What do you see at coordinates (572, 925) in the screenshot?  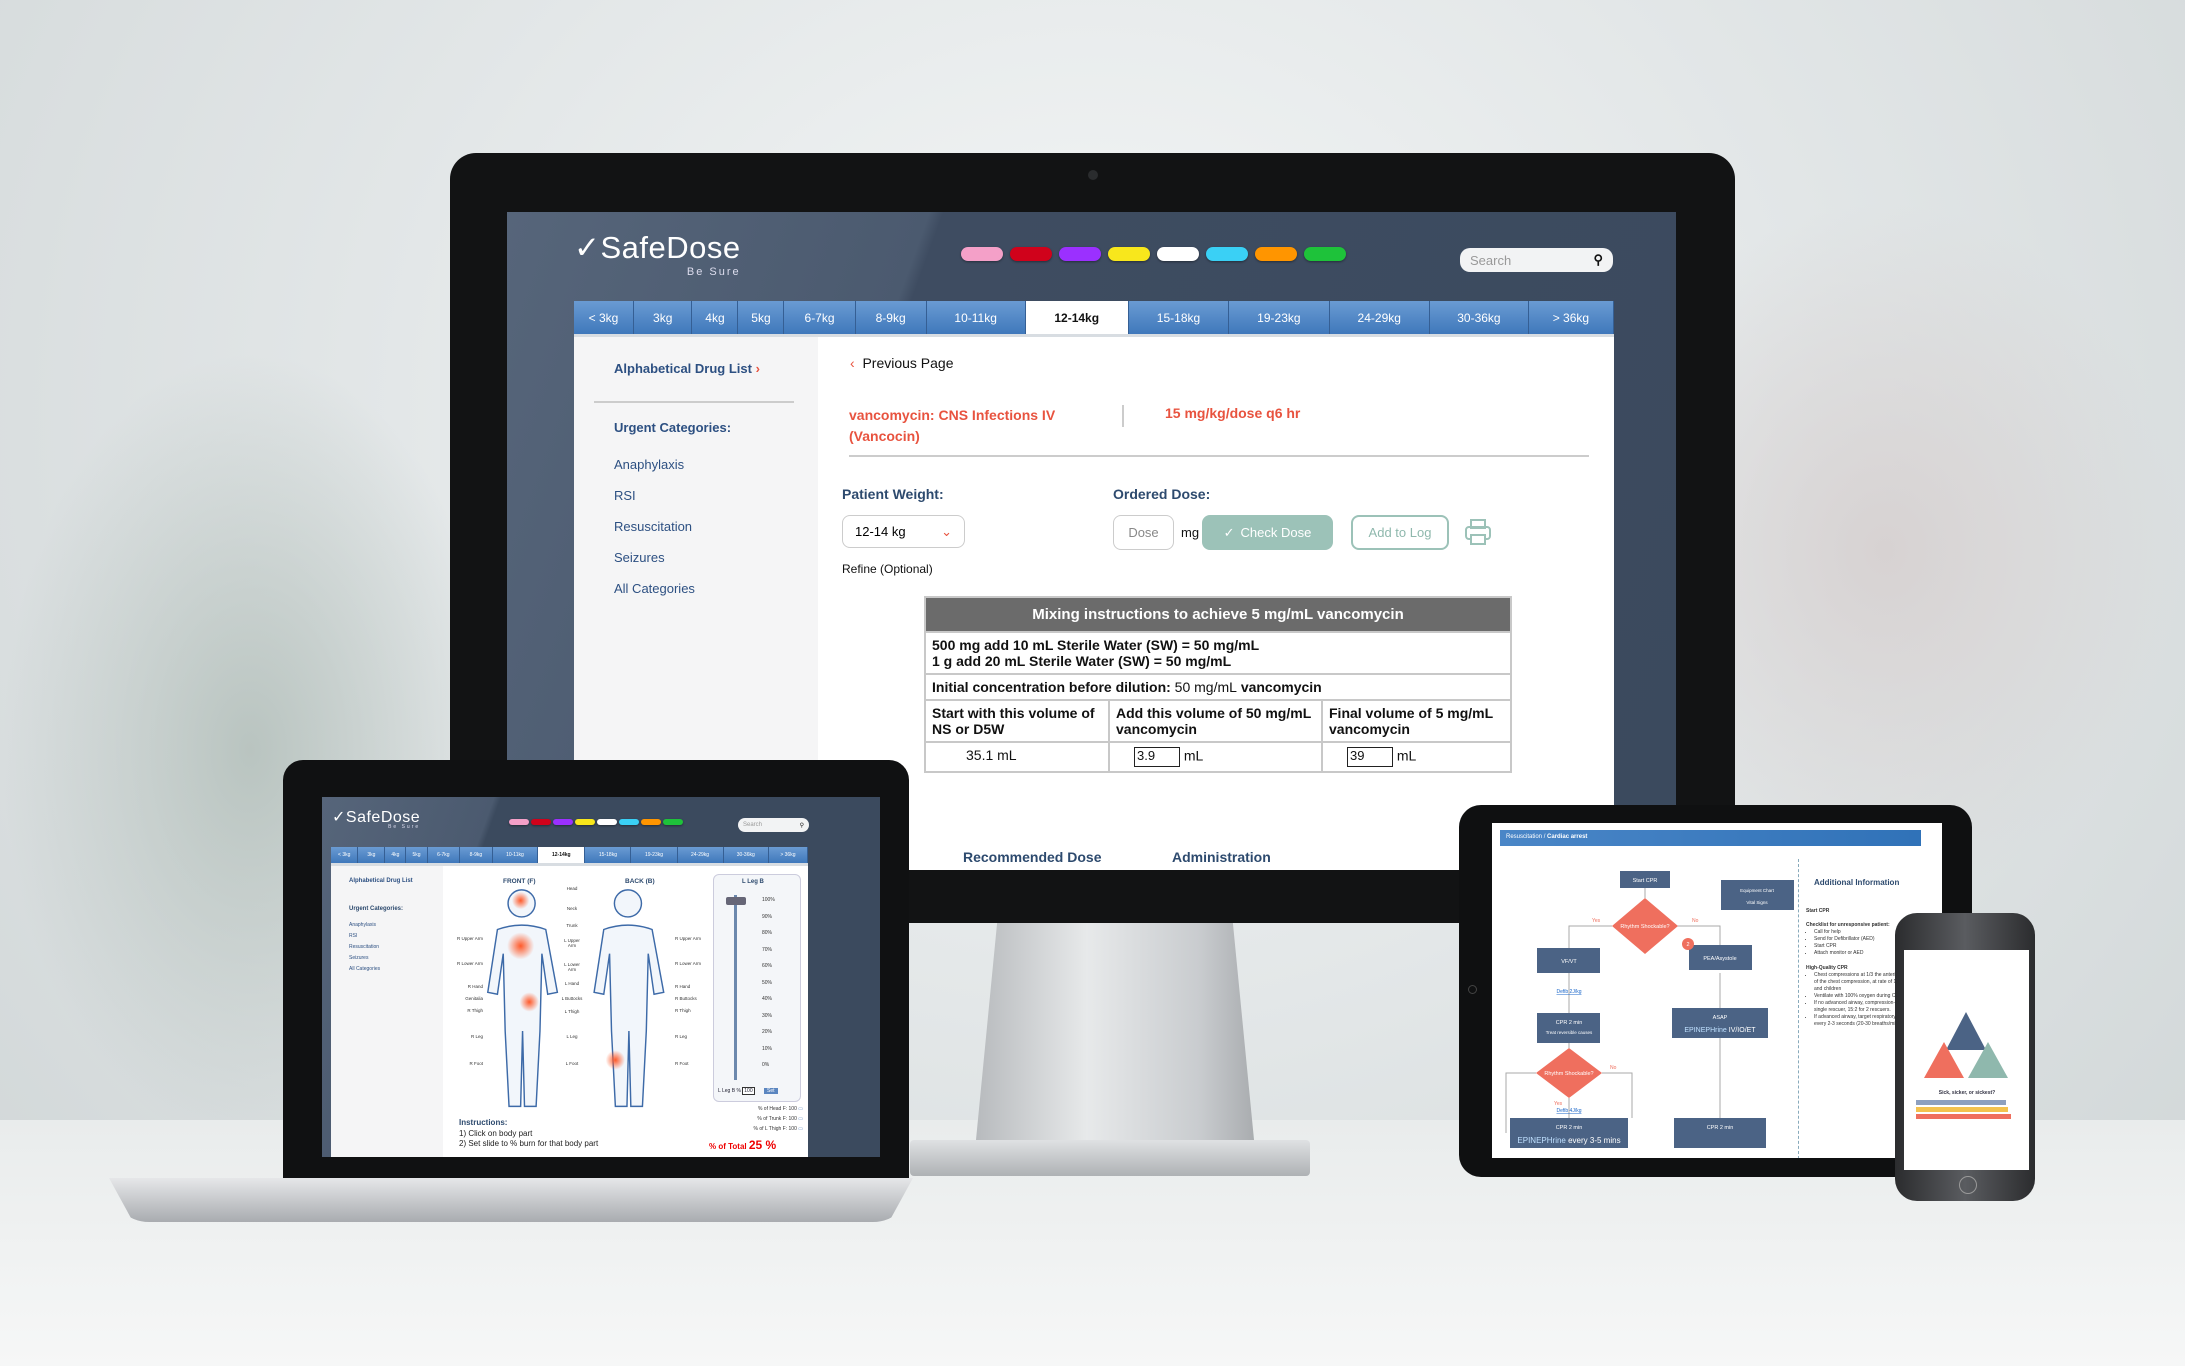 I see `body-part-label: Trunk` at bounding box center [572, 925].